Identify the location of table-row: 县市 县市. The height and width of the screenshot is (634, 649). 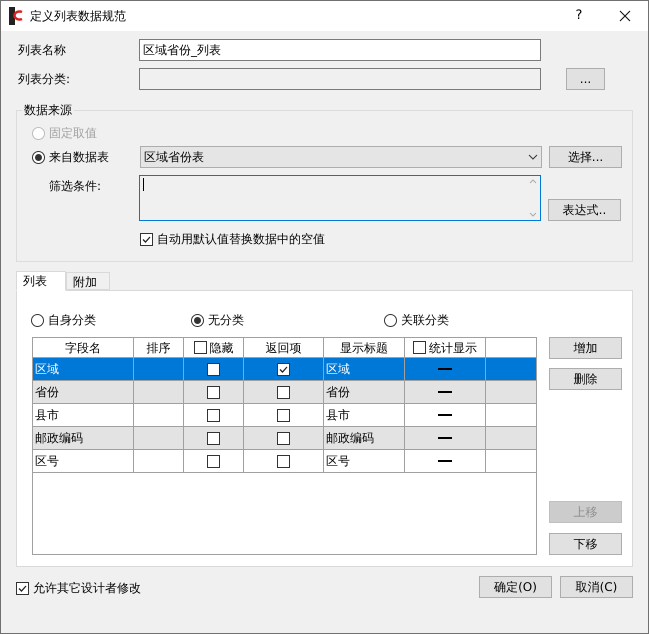
(284, 415).